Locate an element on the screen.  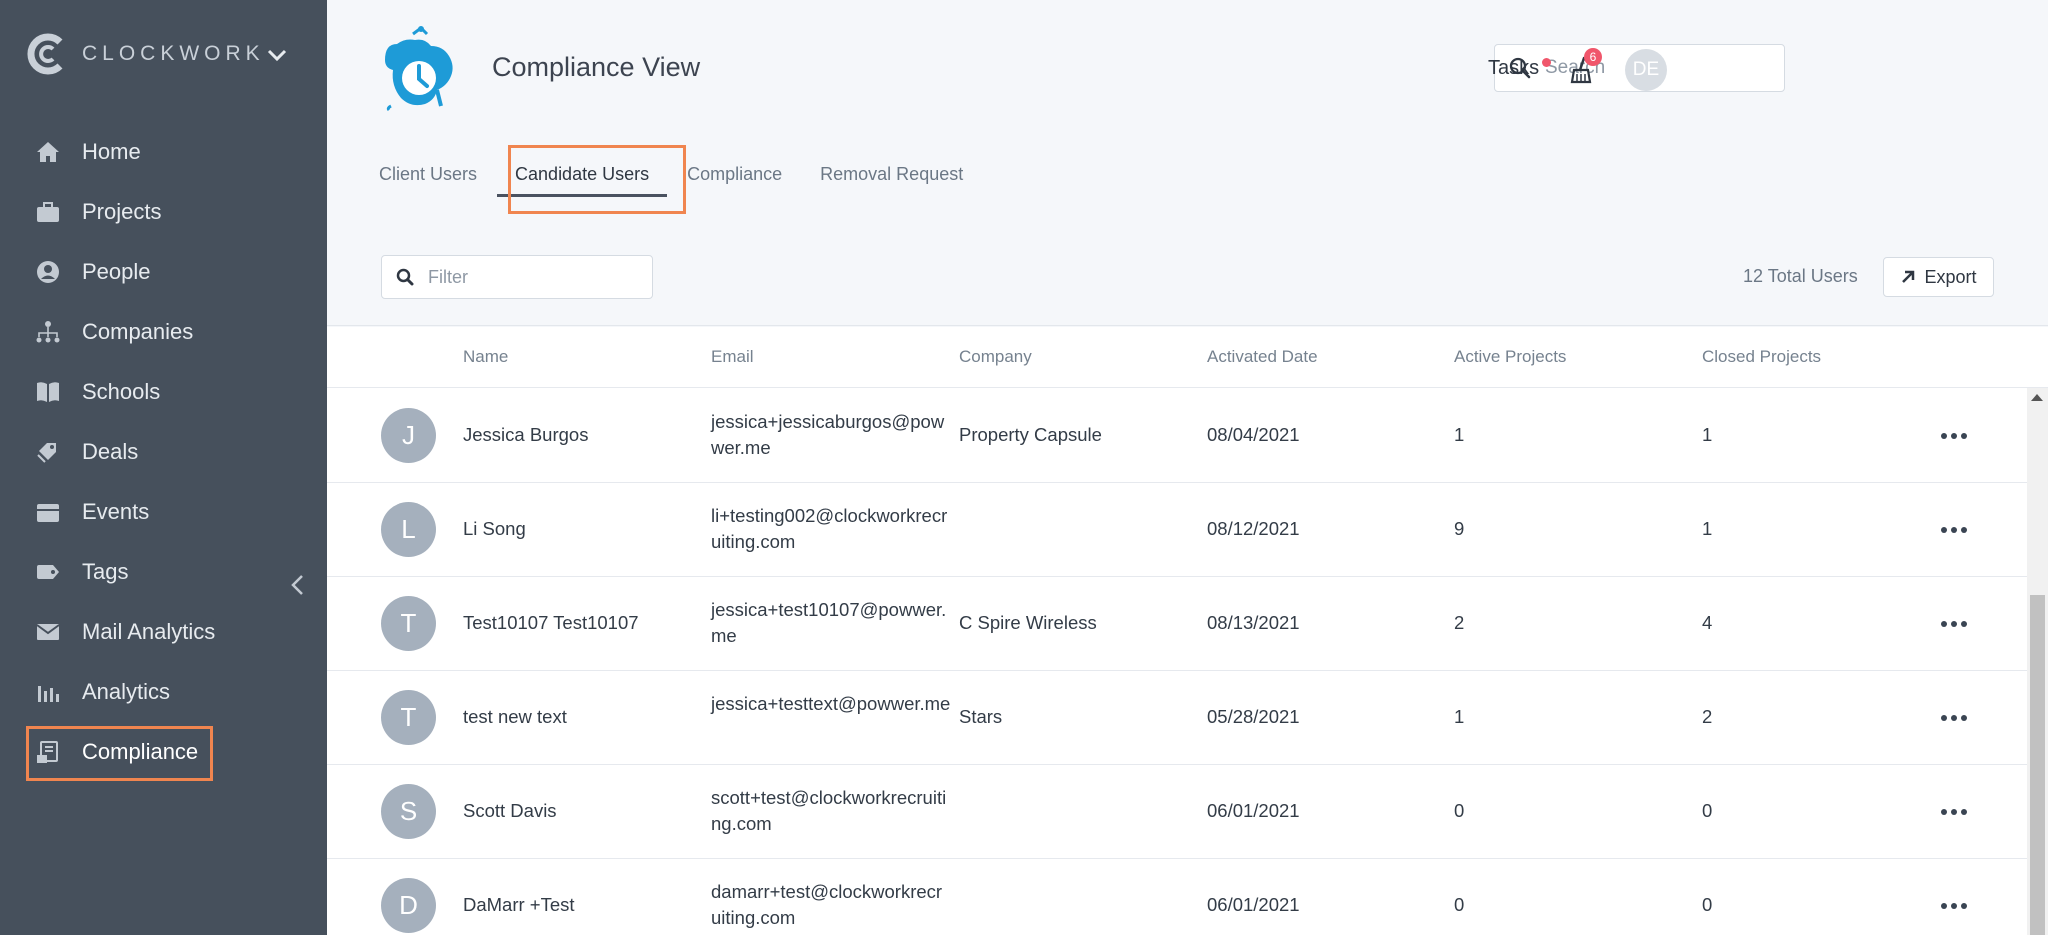
column-header-closed-projects: Closed Projects is located at coordinates (1761, 357).